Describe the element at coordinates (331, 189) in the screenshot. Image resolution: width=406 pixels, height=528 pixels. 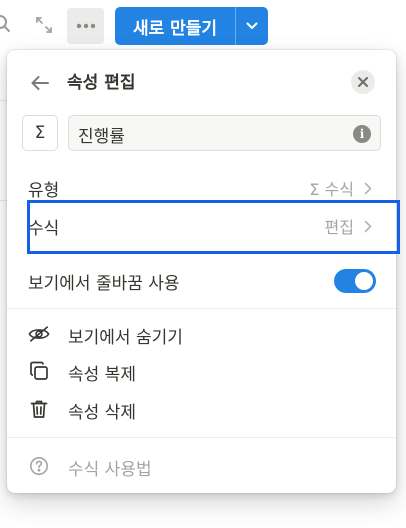
I see `type-row-value: Σ 수식` at that location.